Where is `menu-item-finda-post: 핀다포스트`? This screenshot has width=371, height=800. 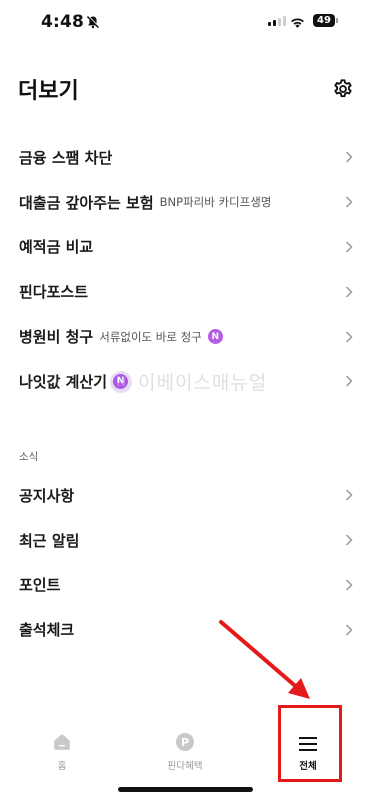 menu-item-finda-post: 핀다포스트 is located at coordinates (185, 291).